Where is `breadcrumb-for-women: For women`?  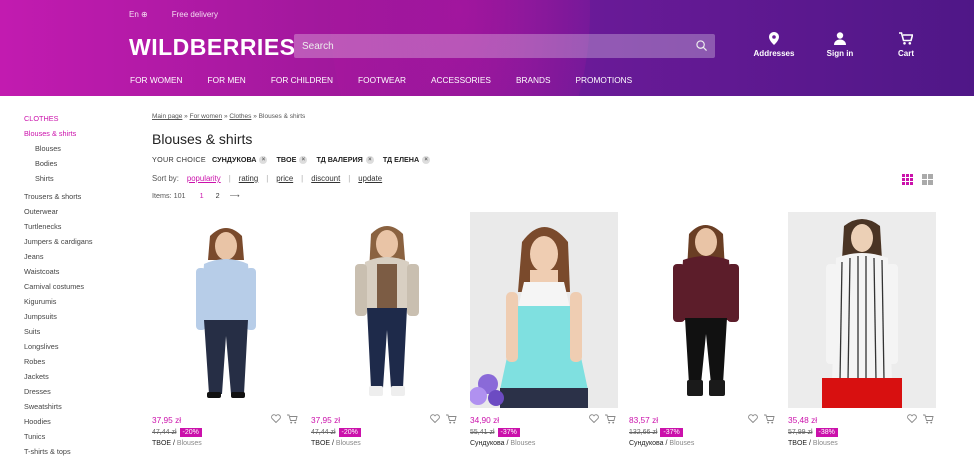
breadcrumb-for-women: For women is located at coordinates (206, 116).